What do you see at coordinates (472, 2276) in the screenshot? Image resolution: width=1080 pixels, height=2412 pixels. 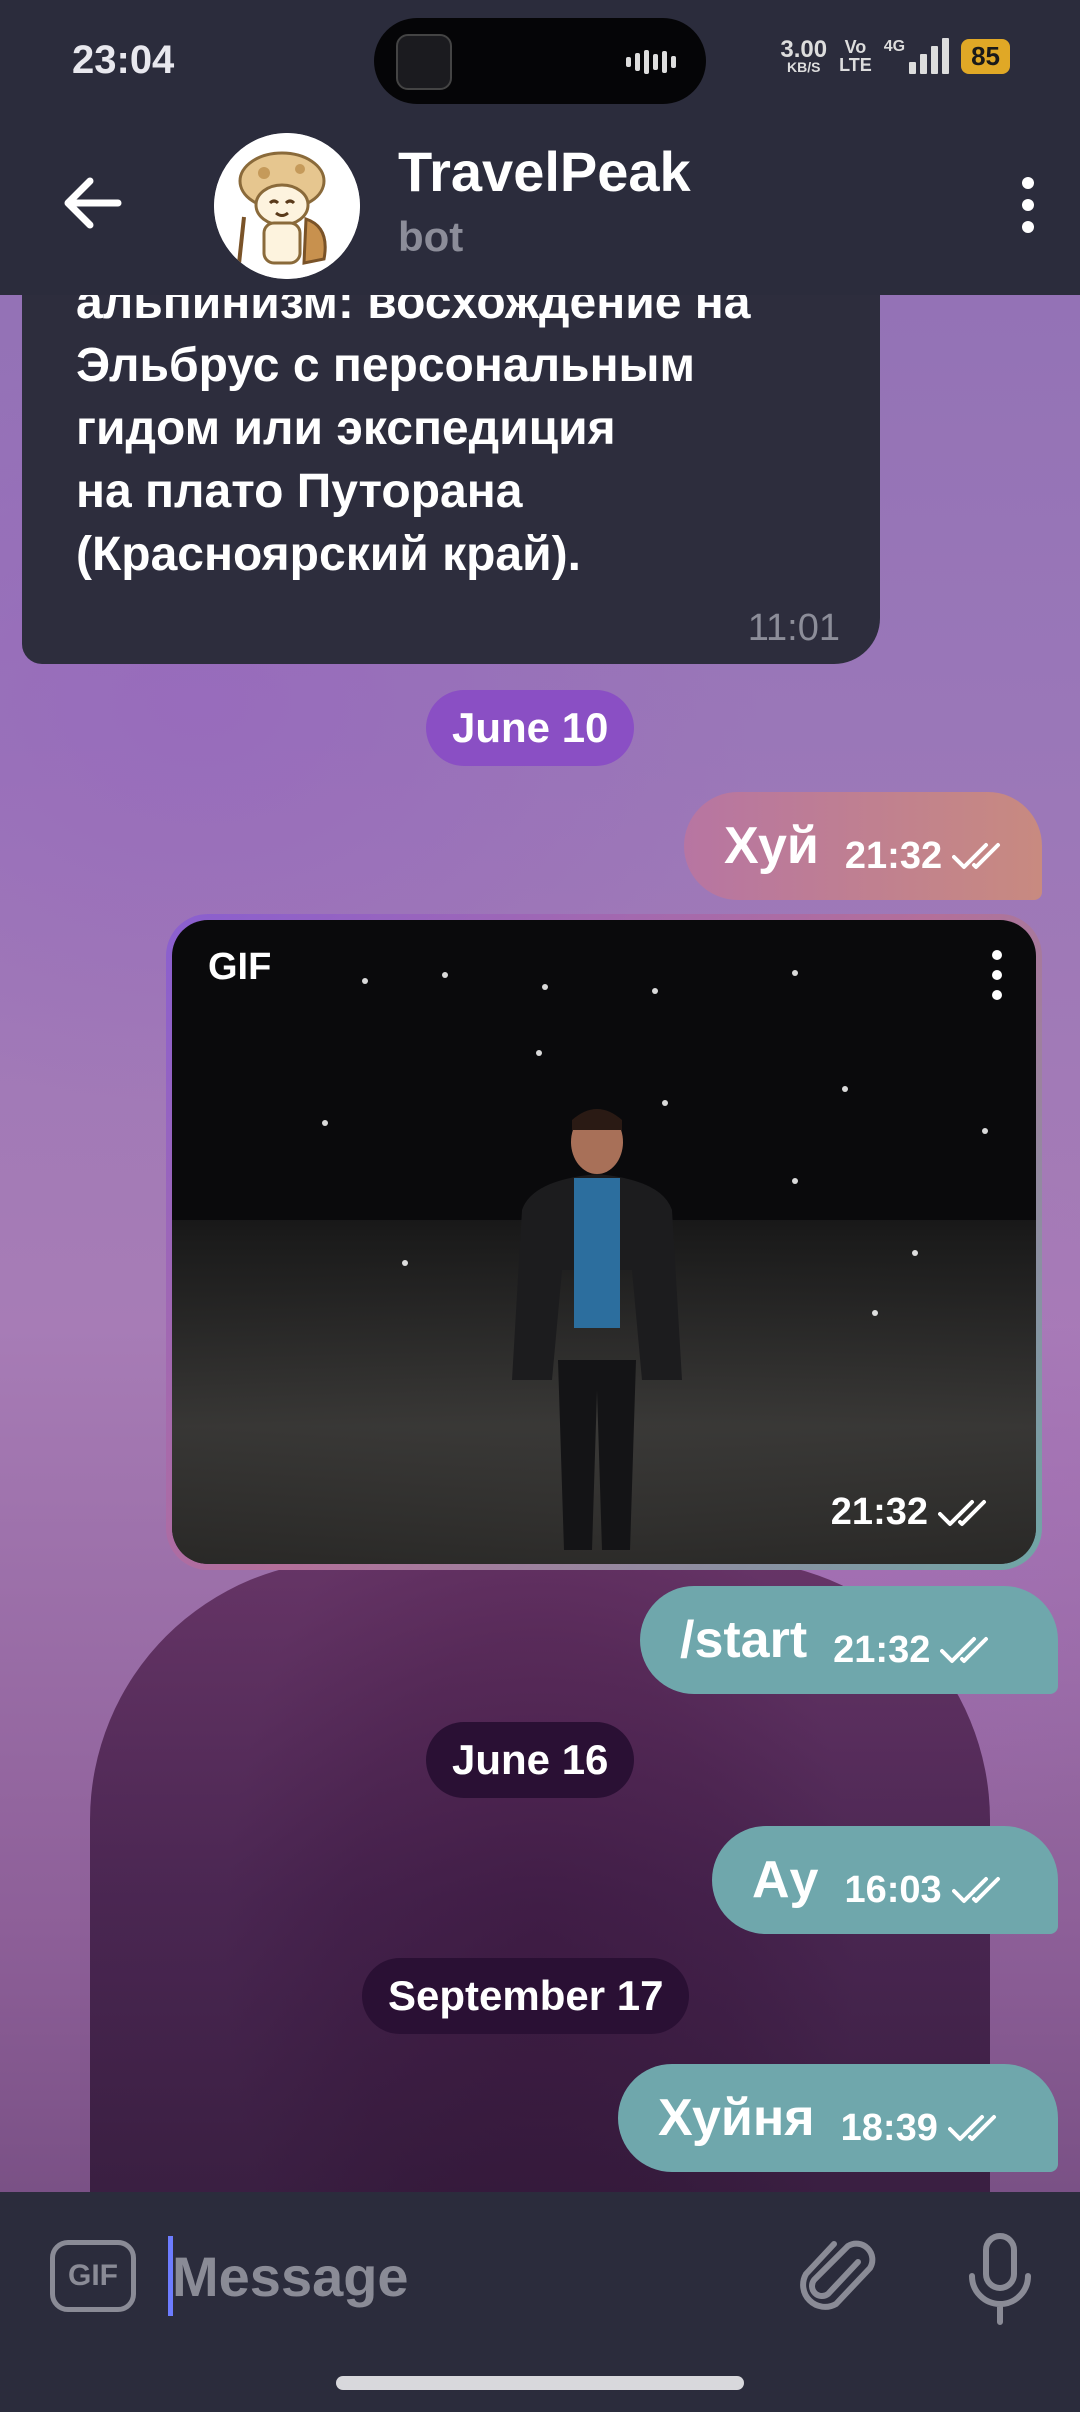 I see `message-input` at bounding box center [472, 2276].